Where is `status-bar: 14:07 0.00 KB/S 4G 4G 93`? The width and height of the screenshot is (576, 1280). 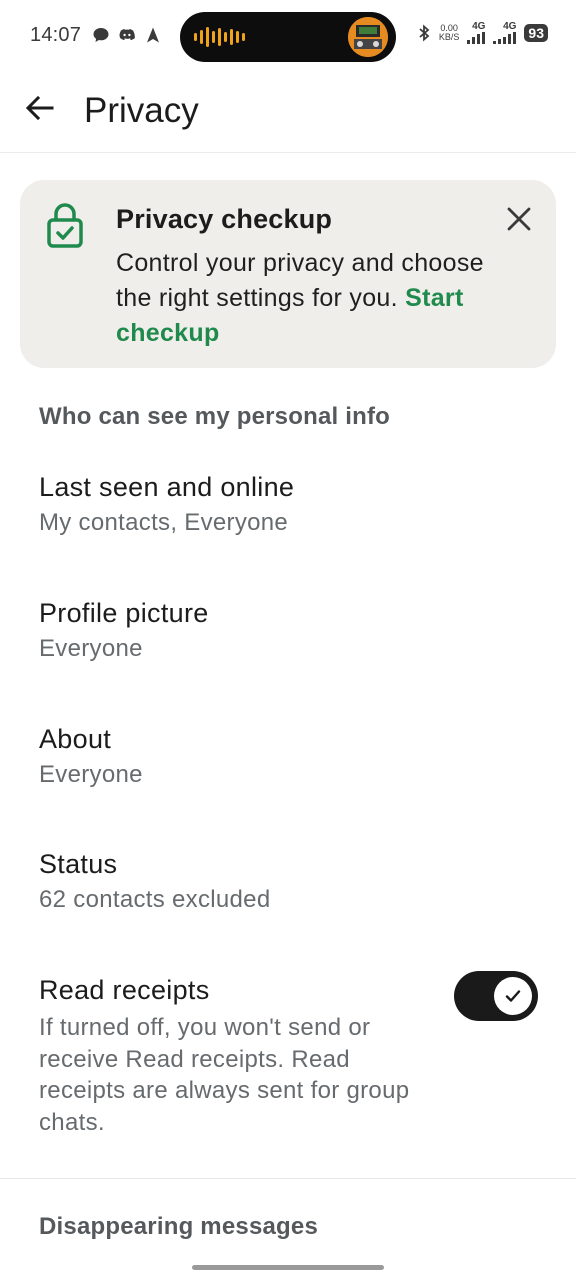
status-bar: 14:07 0.00 KB/S 4G 4G 93 is located at coordinates (288, 36).